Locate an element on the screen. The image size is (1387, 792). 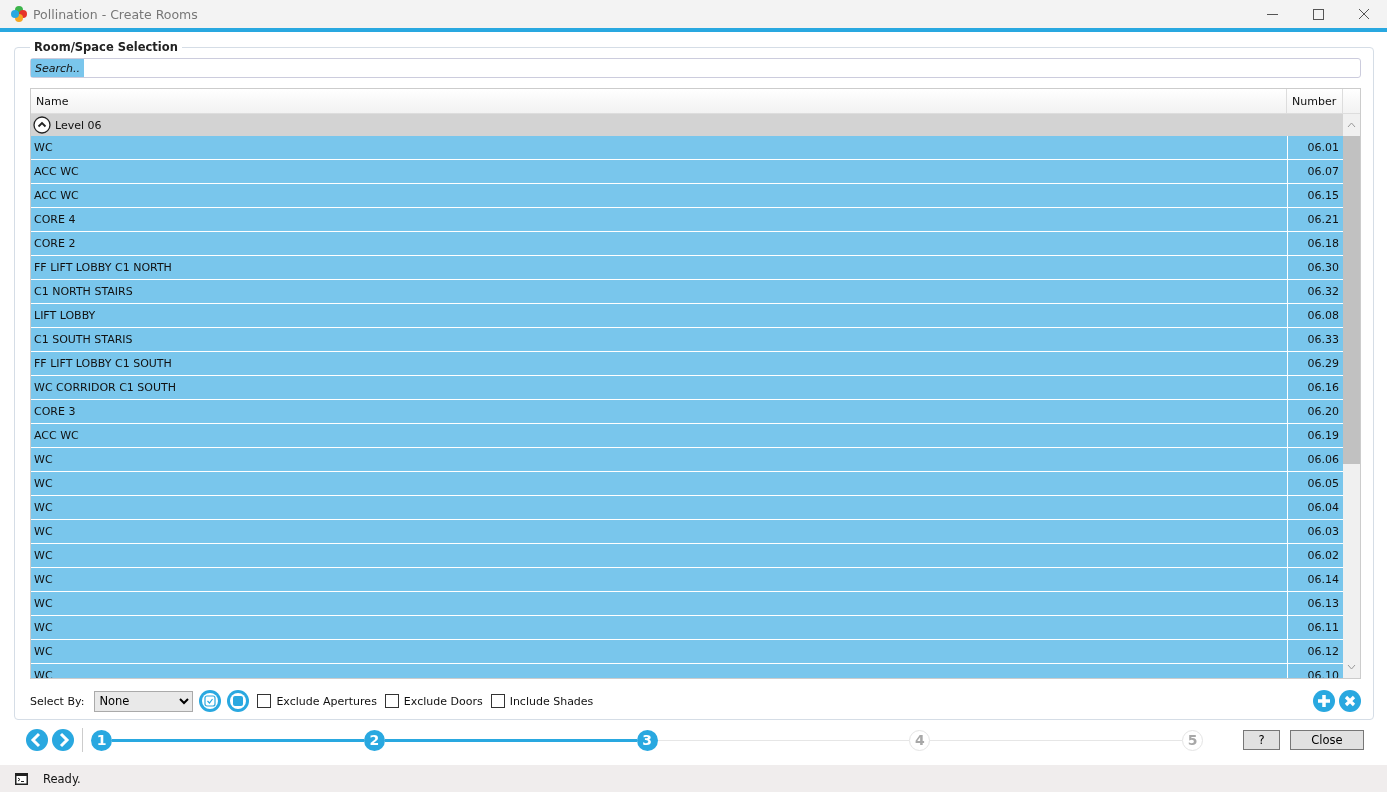
table-row: WC CORRIDOR C1 SOUTH 06.16 is located at coordinates (687, 388).